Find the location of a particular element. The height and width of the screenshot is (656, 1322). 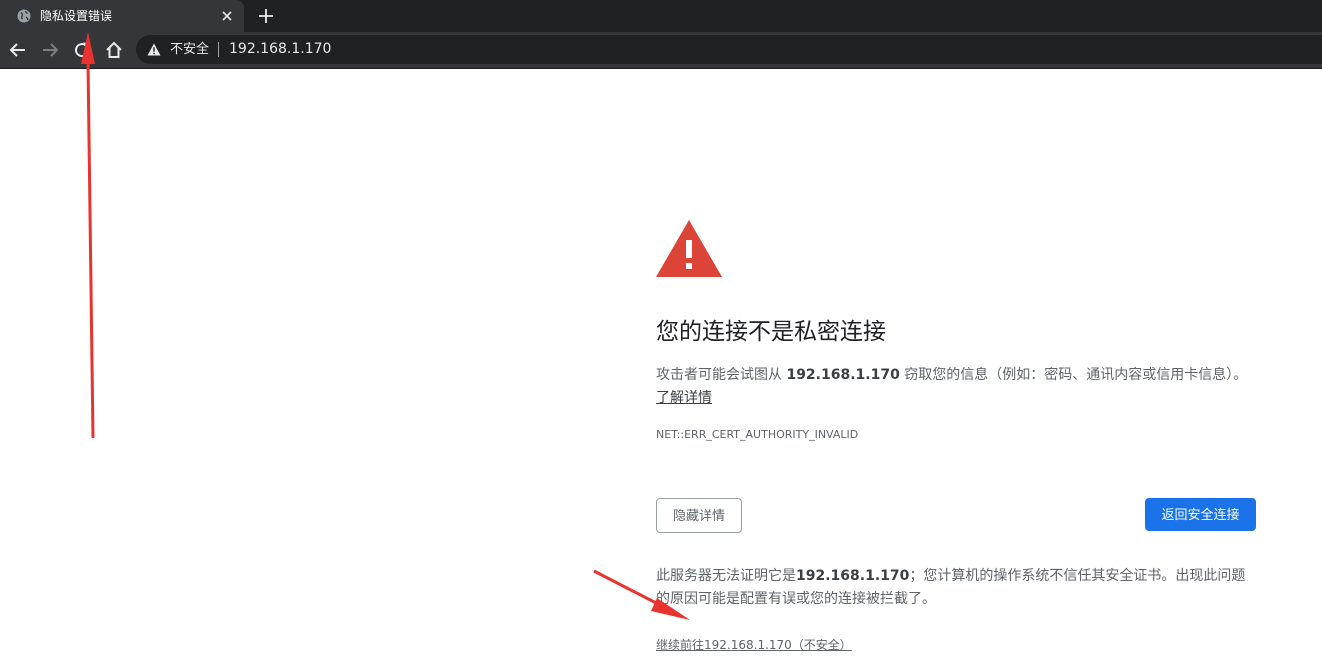

learn-more-link: 了解详情 is located at coordinates (684, 398).